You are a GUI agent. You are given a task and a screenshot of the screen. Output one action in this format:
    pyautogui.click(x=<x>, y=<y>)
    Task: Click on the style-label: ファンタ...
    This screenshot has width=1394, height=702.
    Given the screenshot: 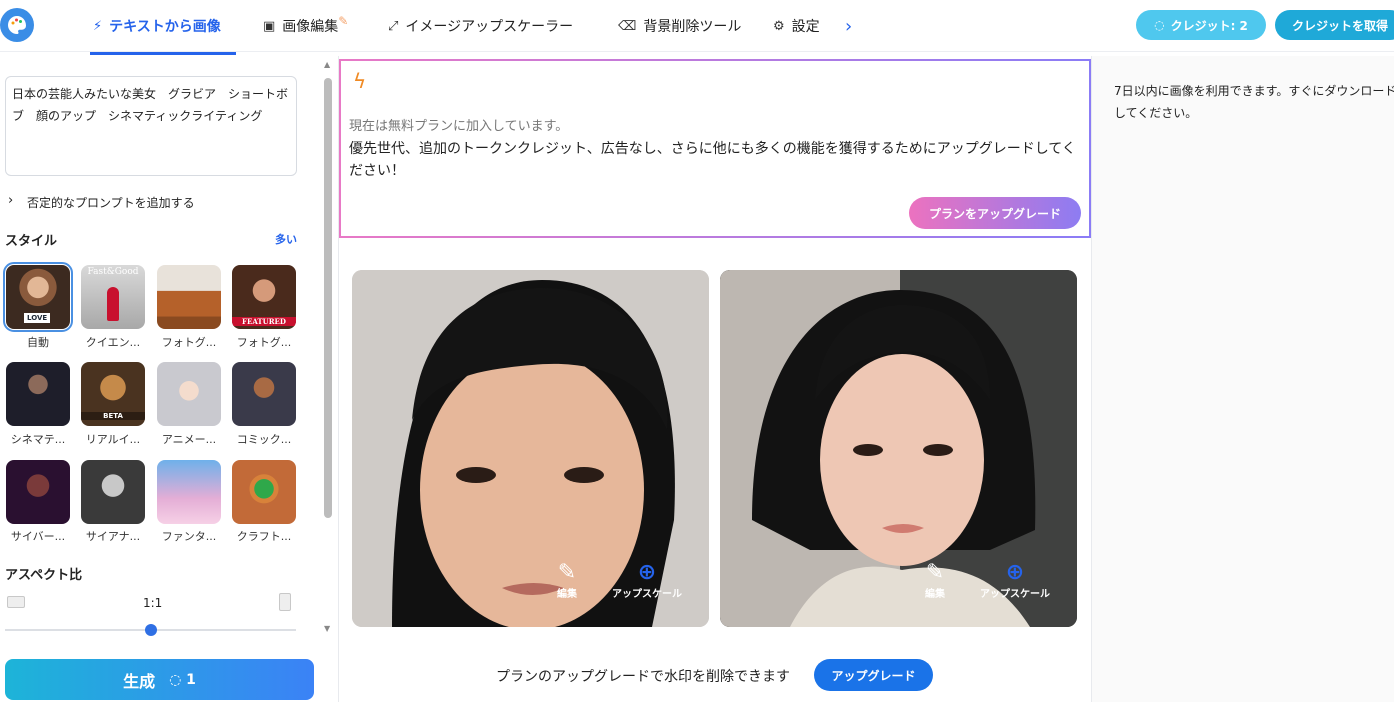 What is the action you would take?
    pyautogui.click(x=189, y=536)
    